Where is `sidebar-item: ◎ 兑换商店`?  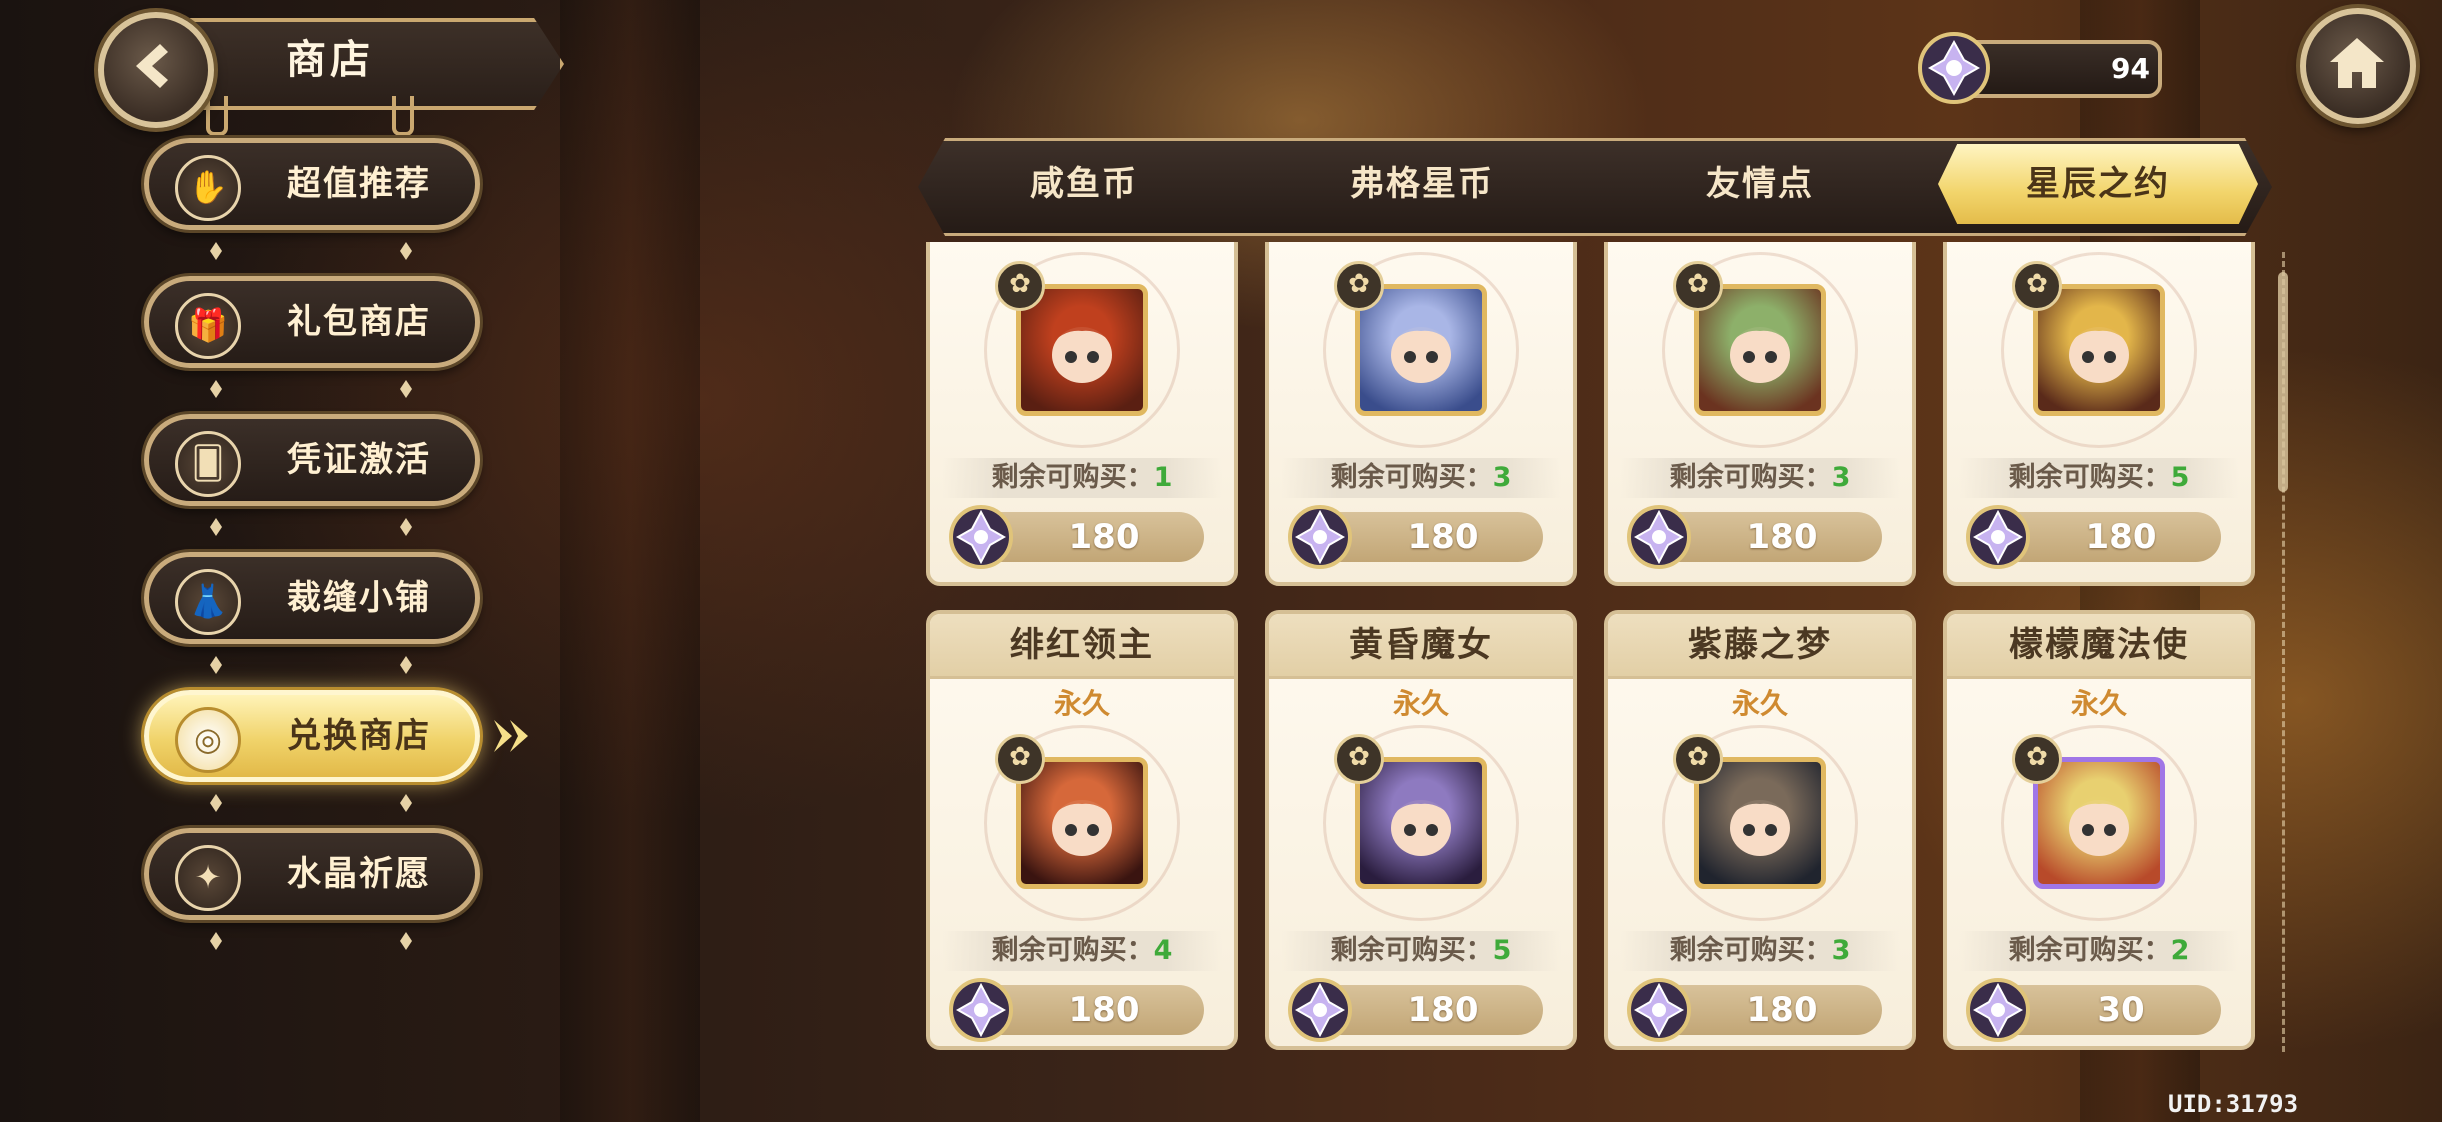 sidebar-item: ◎ 兑换商店 is located at coordinates (312, 736).